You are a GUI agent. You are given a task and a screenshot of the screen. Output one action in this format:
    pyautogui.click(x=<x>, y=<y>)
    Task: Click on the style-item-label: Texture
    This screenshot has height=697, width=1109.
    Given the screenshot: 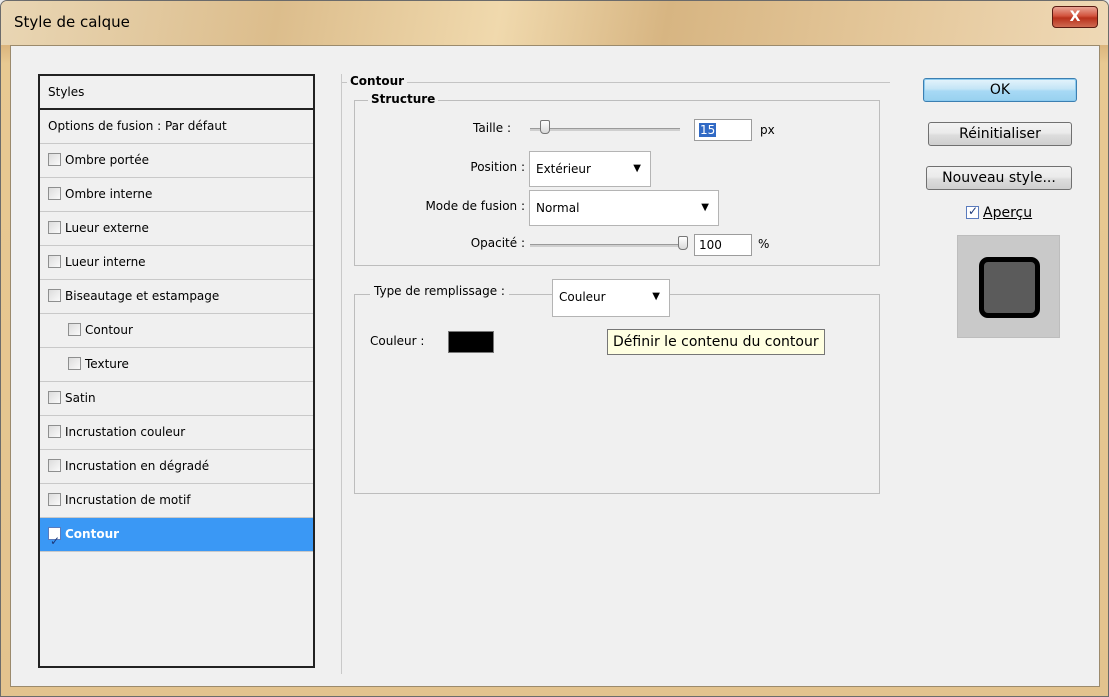 What is the action you would take?
    pyautogui.click(x=107, y=364)
    